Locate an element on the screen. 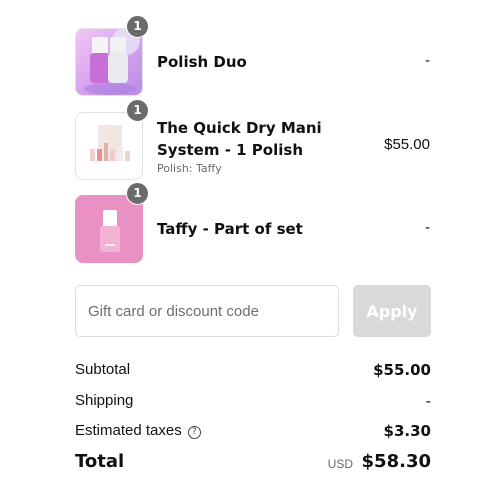 This screenshot has width=500, height=500. taxes-label-wrap: Estimated taxes? is located at coordinates (138, 430).